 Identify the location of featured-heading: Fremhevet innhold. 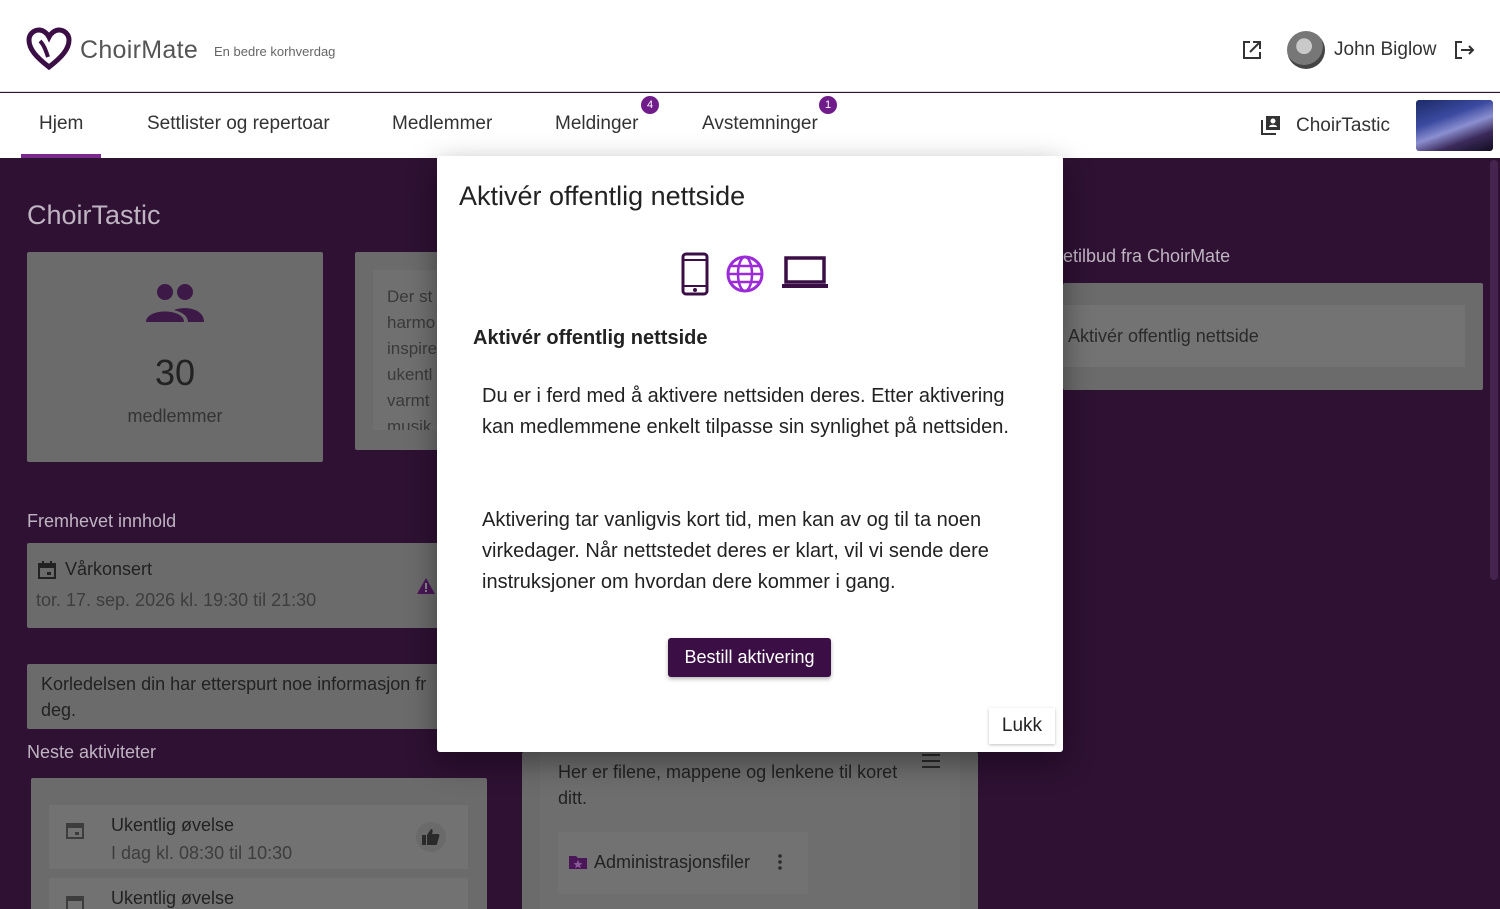
(102, 521).